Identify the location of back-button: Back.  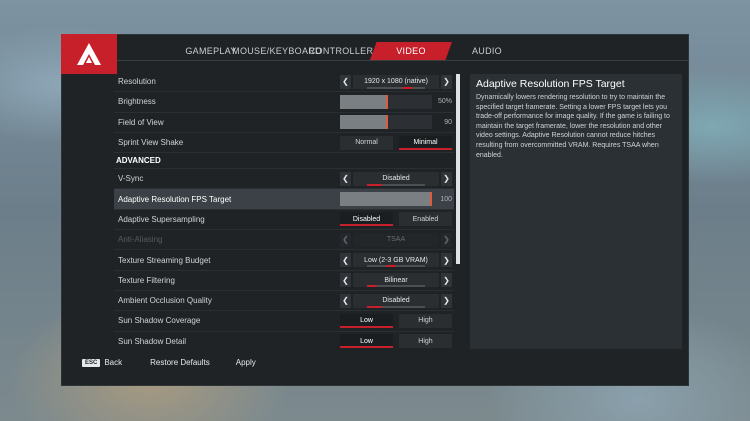
(113, 362).